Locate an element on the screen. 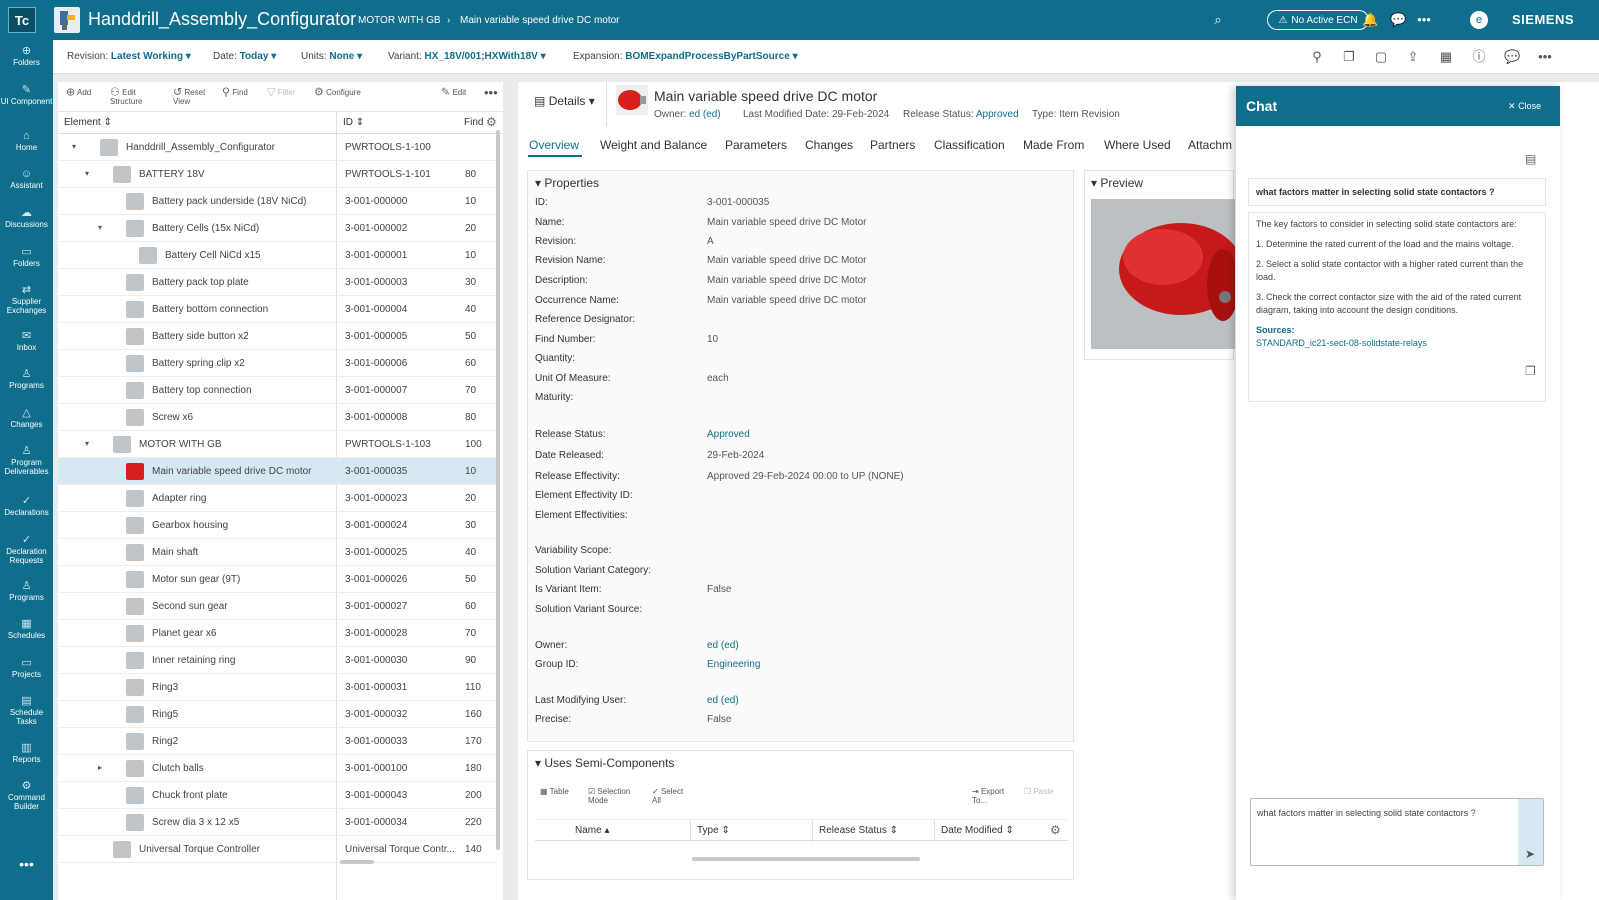  sidebar-item-assistant: ☺ Assistant is located at coordinates (26, 179).